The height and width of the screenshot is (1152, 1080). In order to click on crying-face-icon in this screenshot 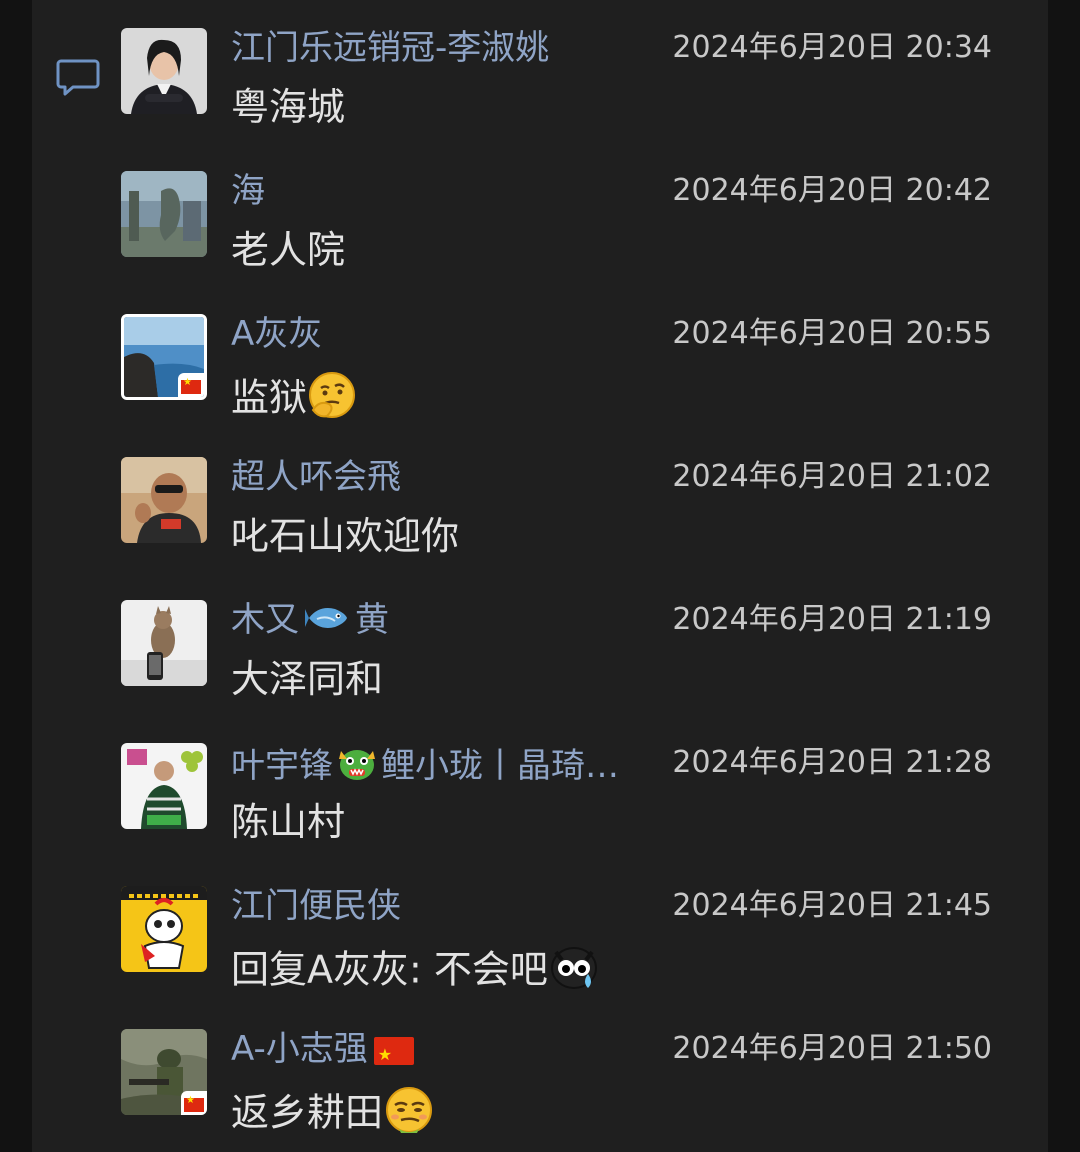, I will do `click(574, 972)`.